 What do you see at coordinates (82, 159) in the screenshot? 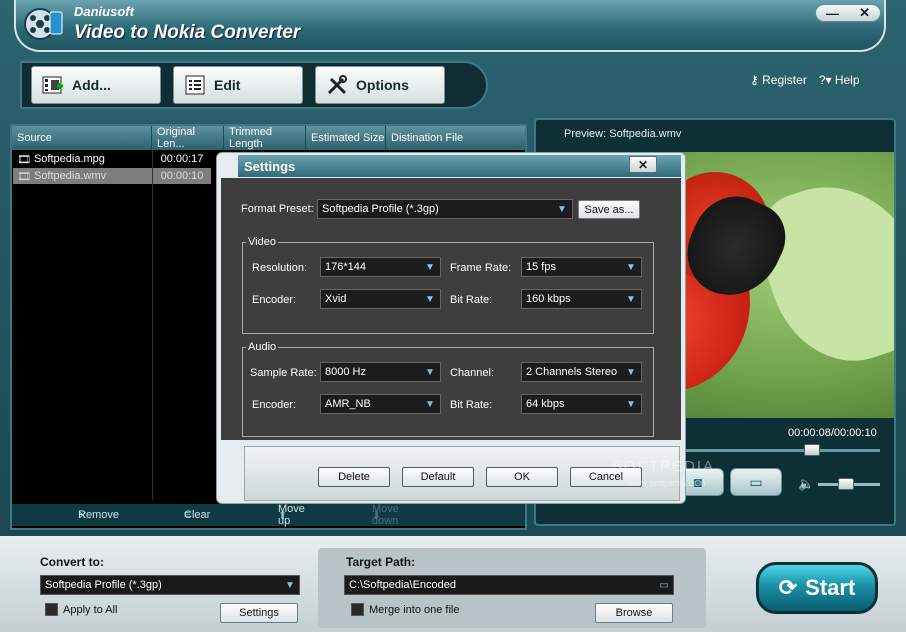
I see `list-item: 🎞 Softpedia.mpg` at bounding box center [82, 159].